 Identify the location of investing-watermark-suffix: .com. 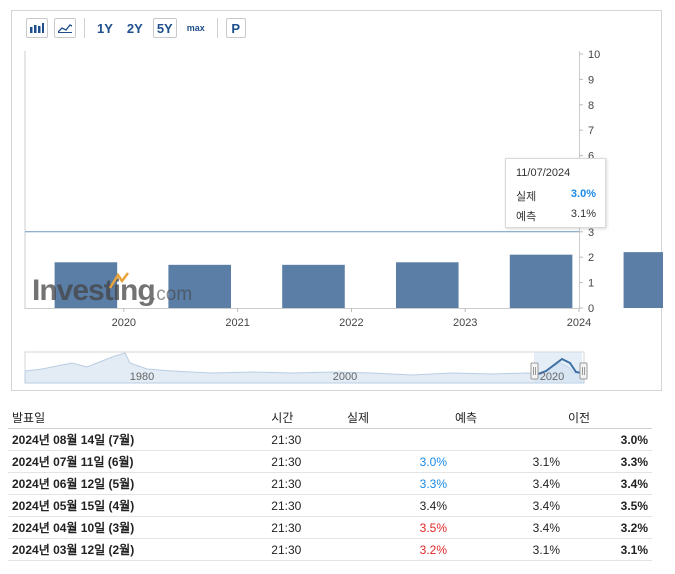
(171, 294).